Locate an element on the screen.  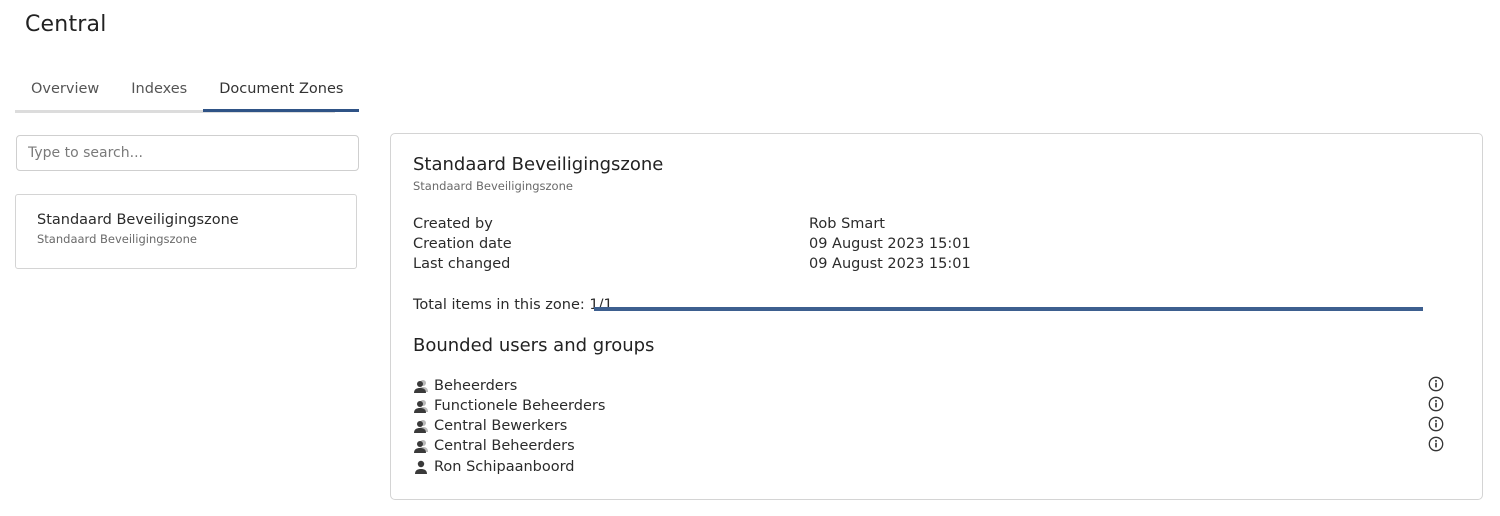
tab-overview: Overview is located at coordinates (65, 93).